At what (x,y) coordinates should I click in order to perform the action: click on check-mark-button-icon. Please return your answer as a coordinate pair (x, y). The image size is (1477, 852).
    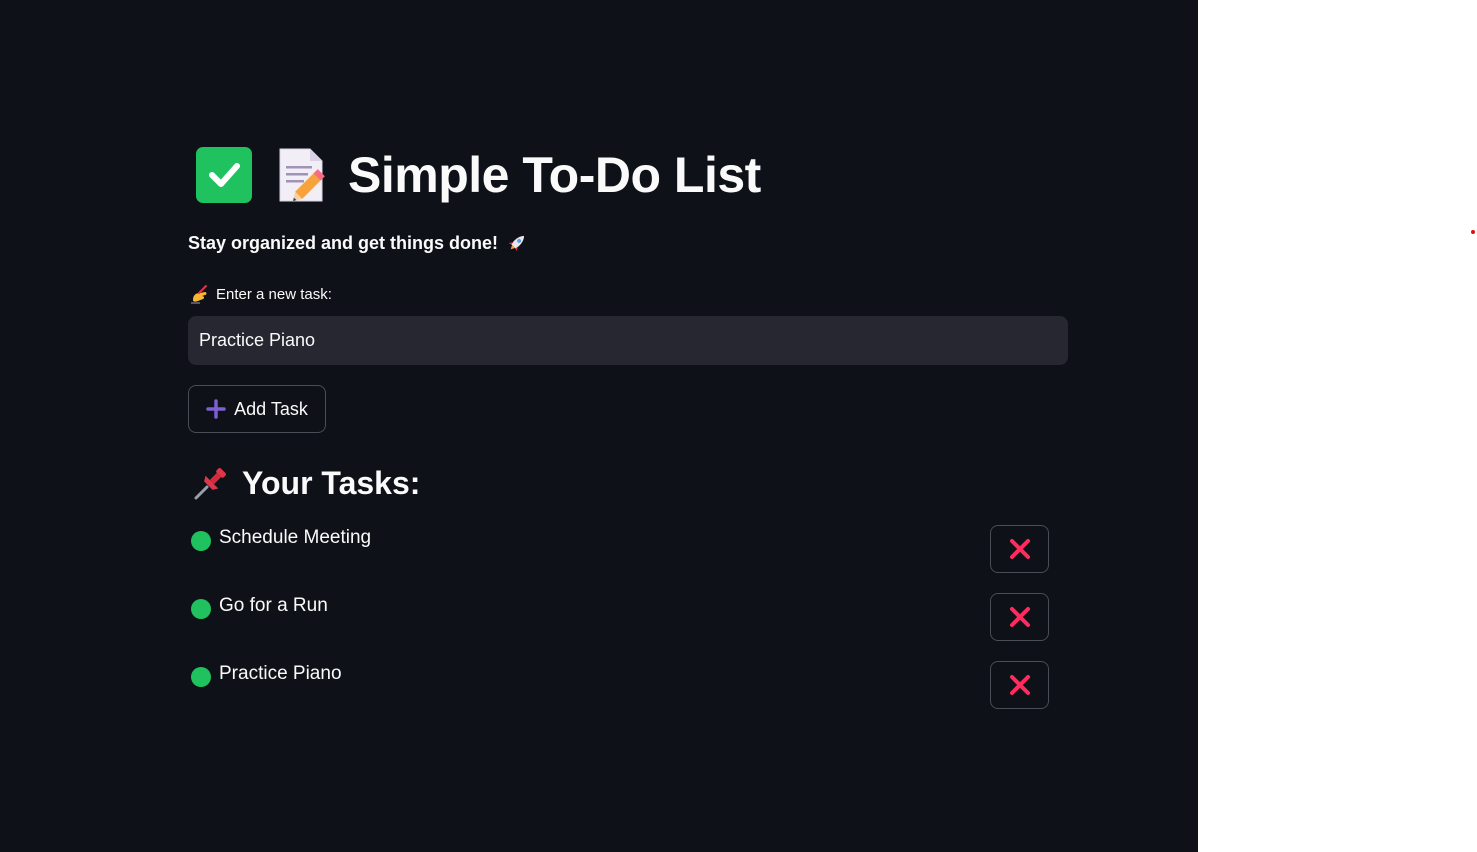
    Looking at the image, I should click on (224, 175).